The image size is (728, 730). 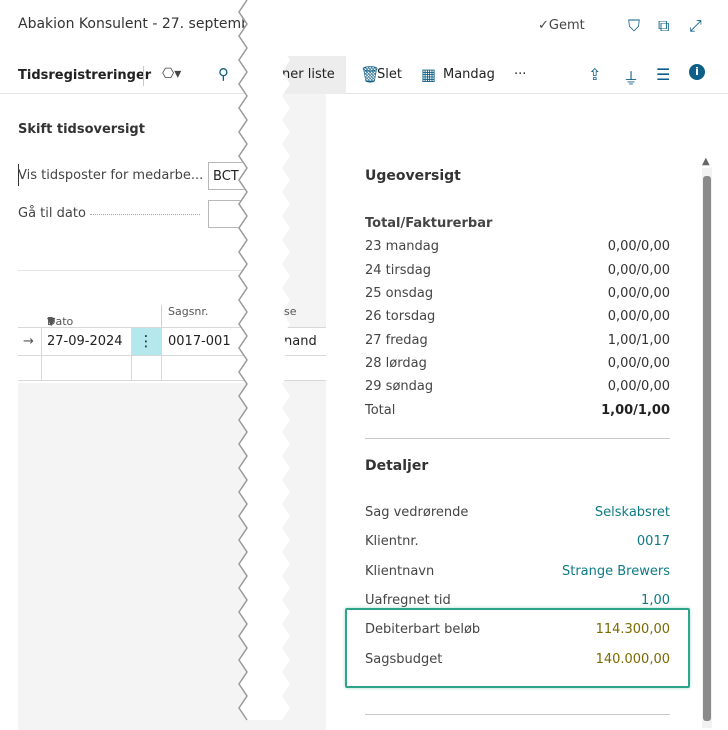 I want to click on week-total-row: Total 1,00/1,00, so click(x=517, y=410).